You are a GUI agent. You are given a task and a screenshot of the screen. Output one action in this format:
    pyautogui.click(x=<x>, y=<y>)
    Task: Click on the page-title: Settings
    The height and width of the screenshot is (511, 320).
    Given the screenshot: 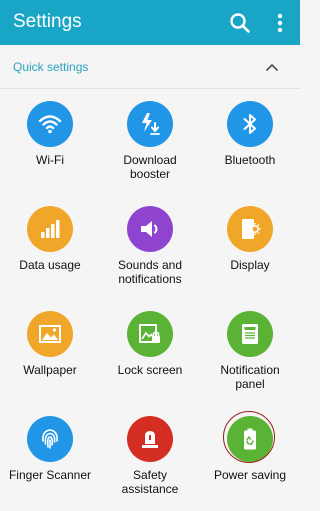 What is the action you would take?
    pyautogui.click(x=47, y=21)
    